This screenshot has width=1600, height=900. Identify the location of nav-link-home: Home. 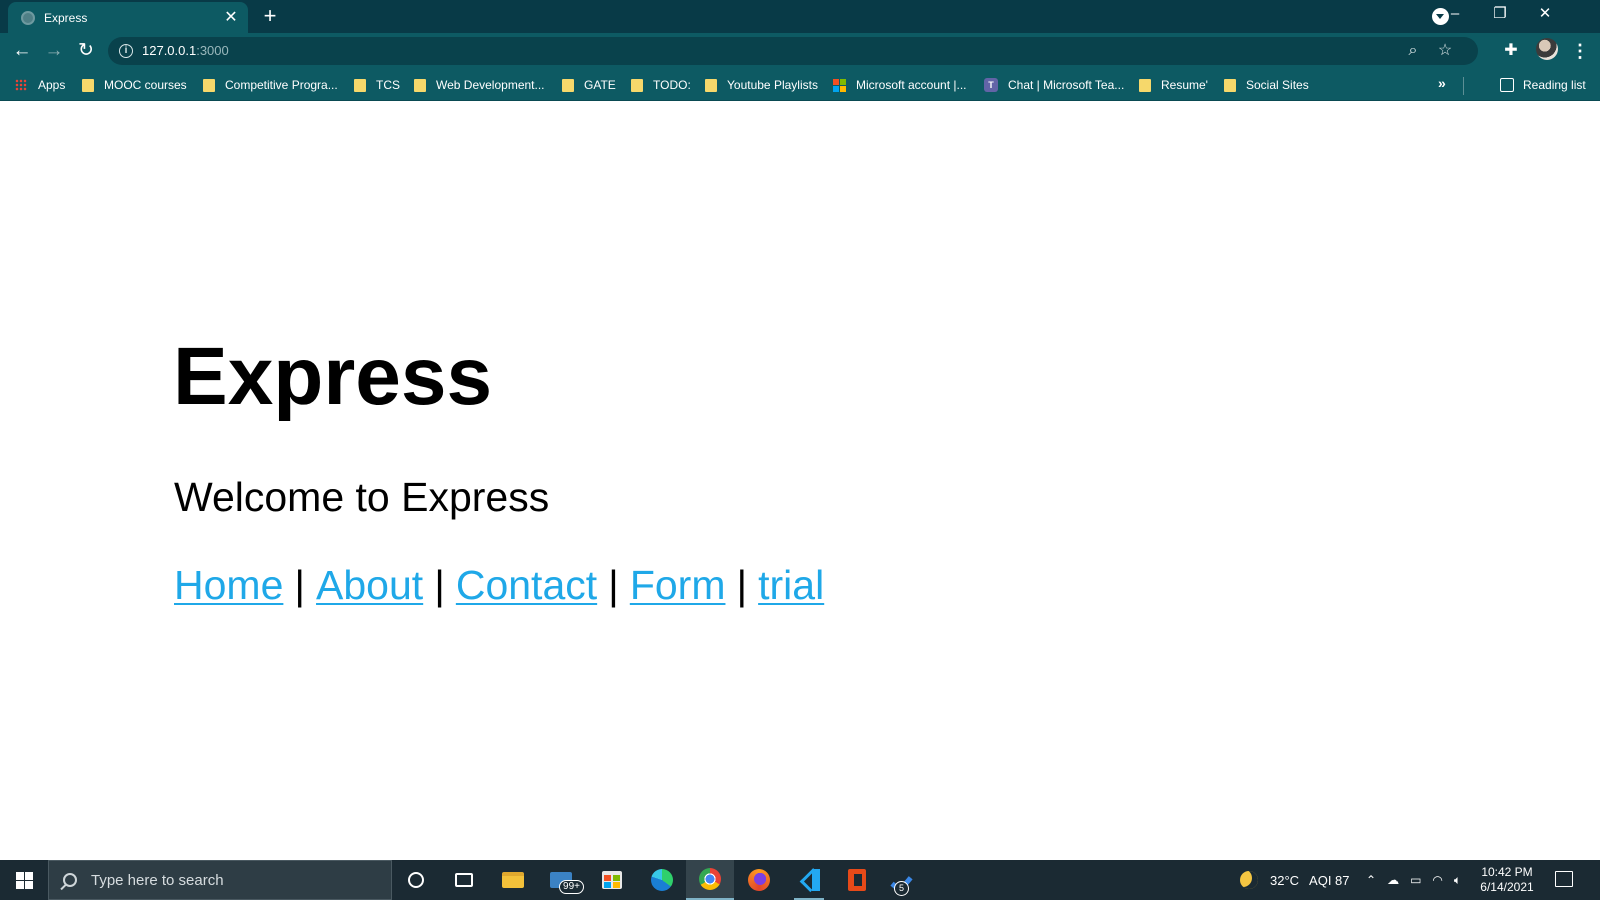
(228, 585).